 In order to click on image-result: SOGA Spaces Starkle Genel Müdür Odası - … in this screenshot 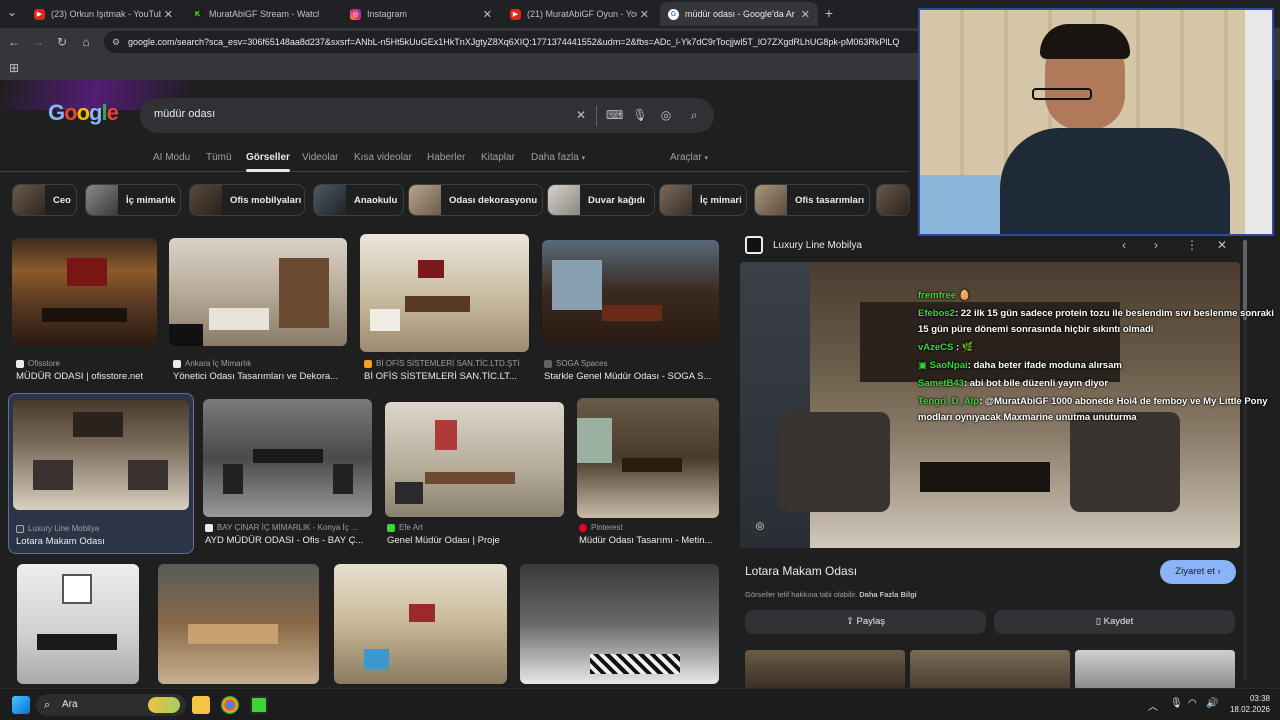, I will do `click(630, 314)`.